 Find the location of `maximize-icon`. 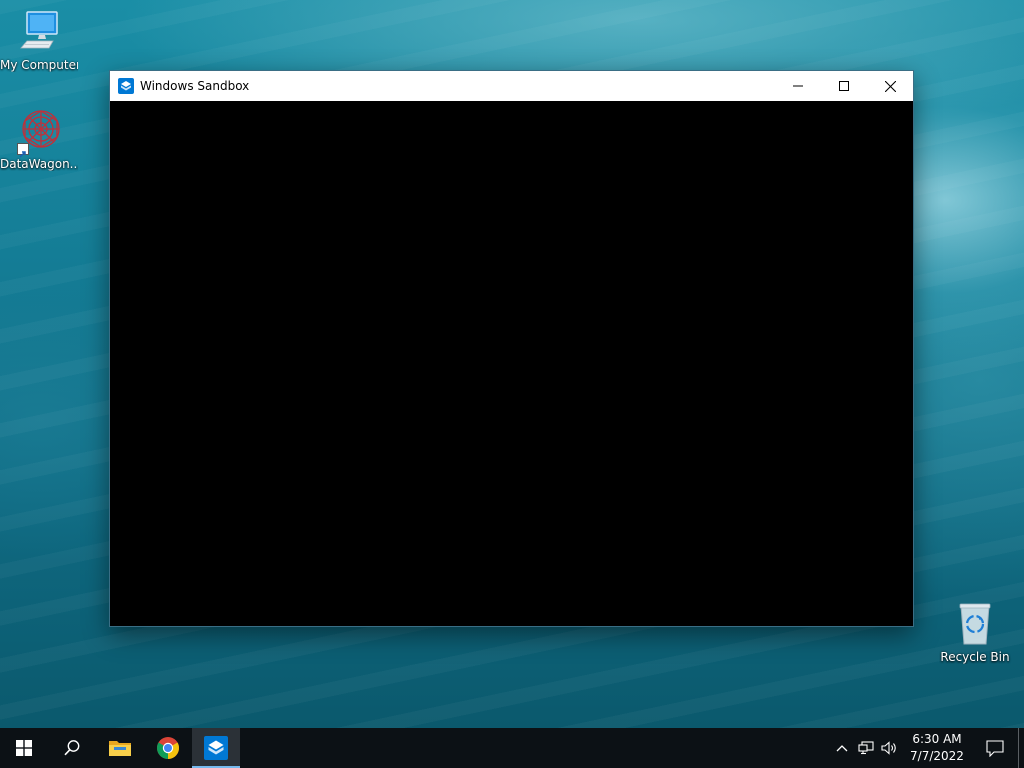

maximize-icon is located at coordinates (844, 86).